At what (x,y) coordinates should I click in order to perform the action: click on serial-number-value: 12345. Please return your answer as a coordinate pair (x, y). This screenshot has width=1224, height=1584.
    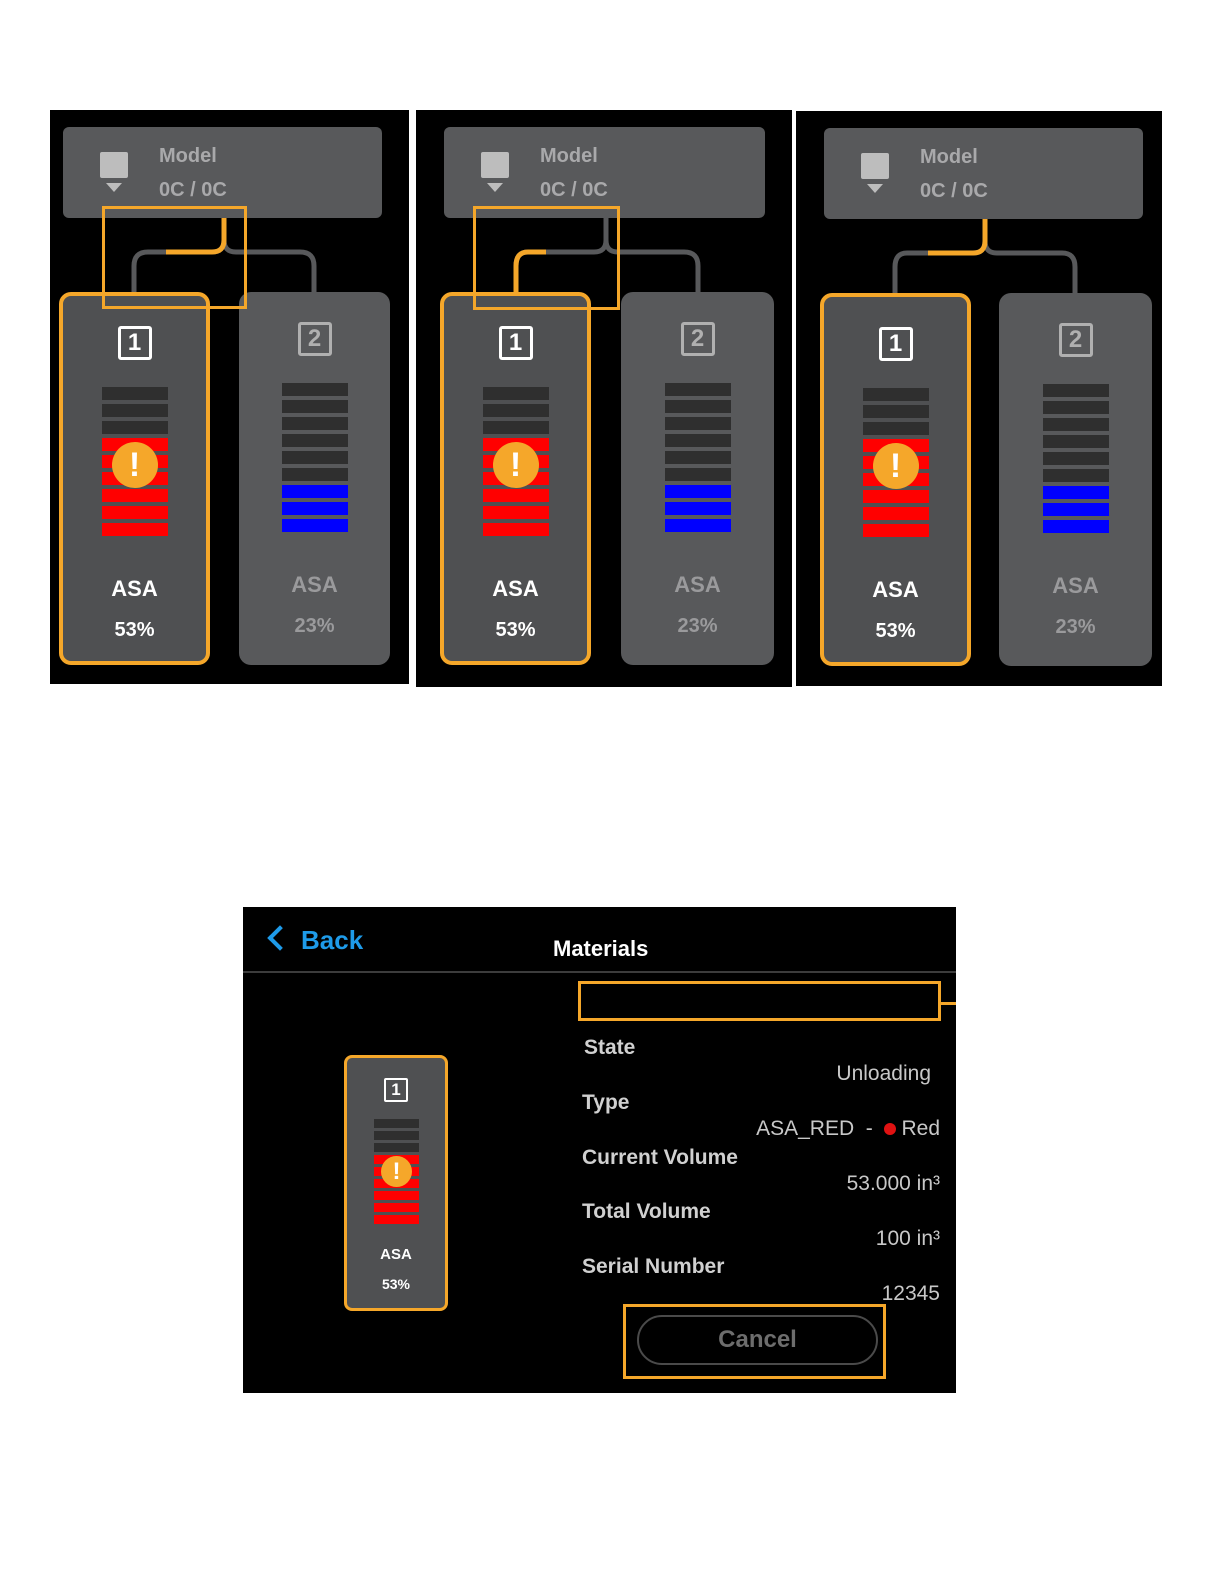
    Looking at the image, I should click on (910, 1293).